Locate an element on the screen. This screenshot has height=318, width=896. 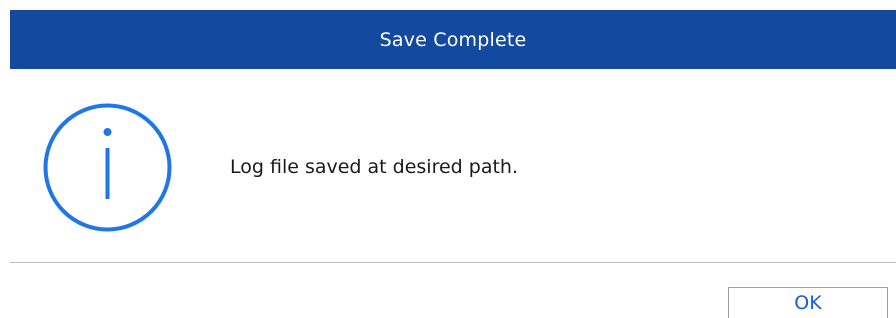
dialog-divider is located at coordinates (453, 262).